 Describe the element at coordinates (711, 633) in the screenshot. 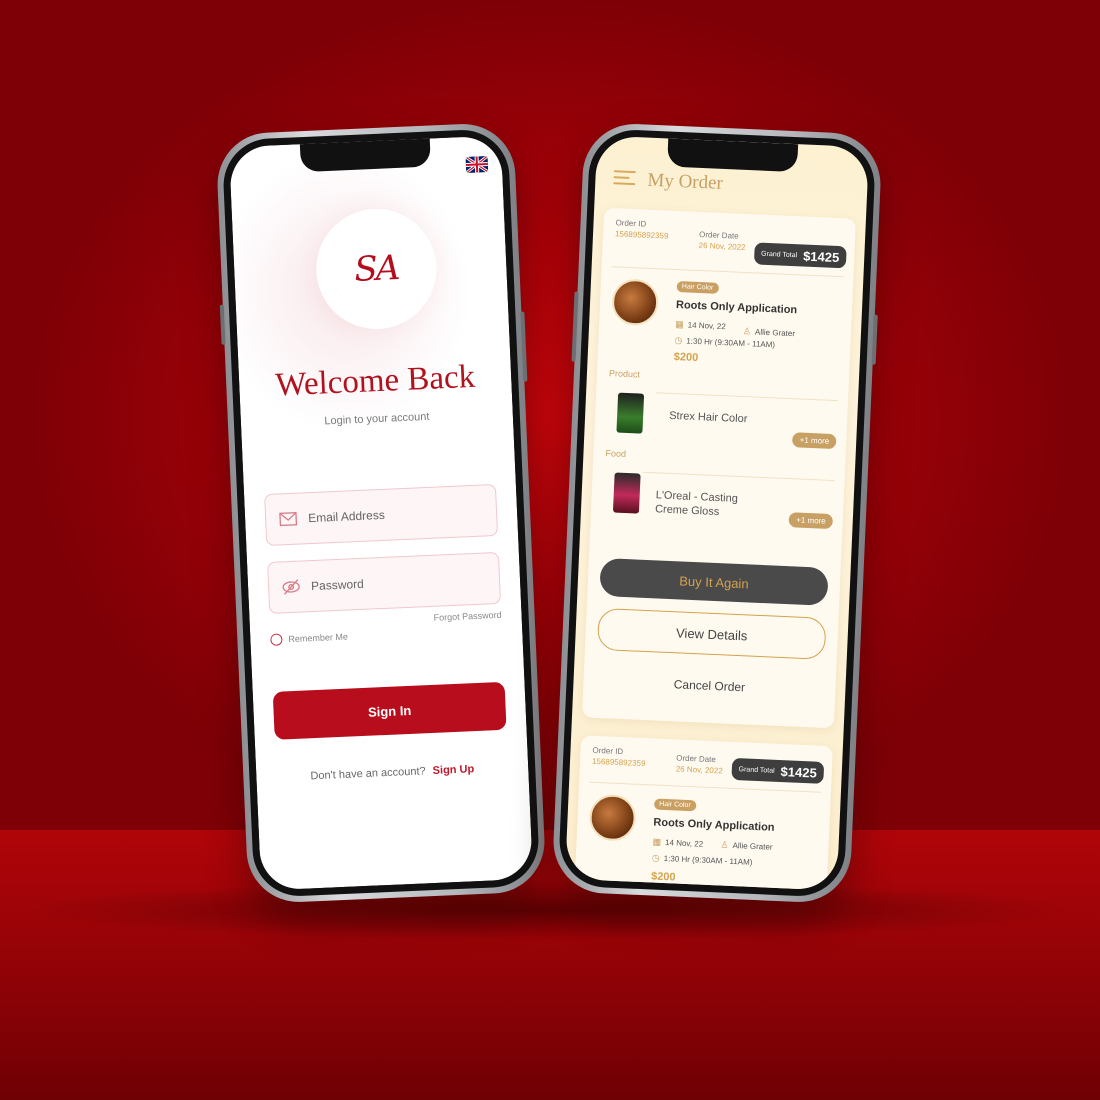

I see `view-details-button: View Details` at that location.